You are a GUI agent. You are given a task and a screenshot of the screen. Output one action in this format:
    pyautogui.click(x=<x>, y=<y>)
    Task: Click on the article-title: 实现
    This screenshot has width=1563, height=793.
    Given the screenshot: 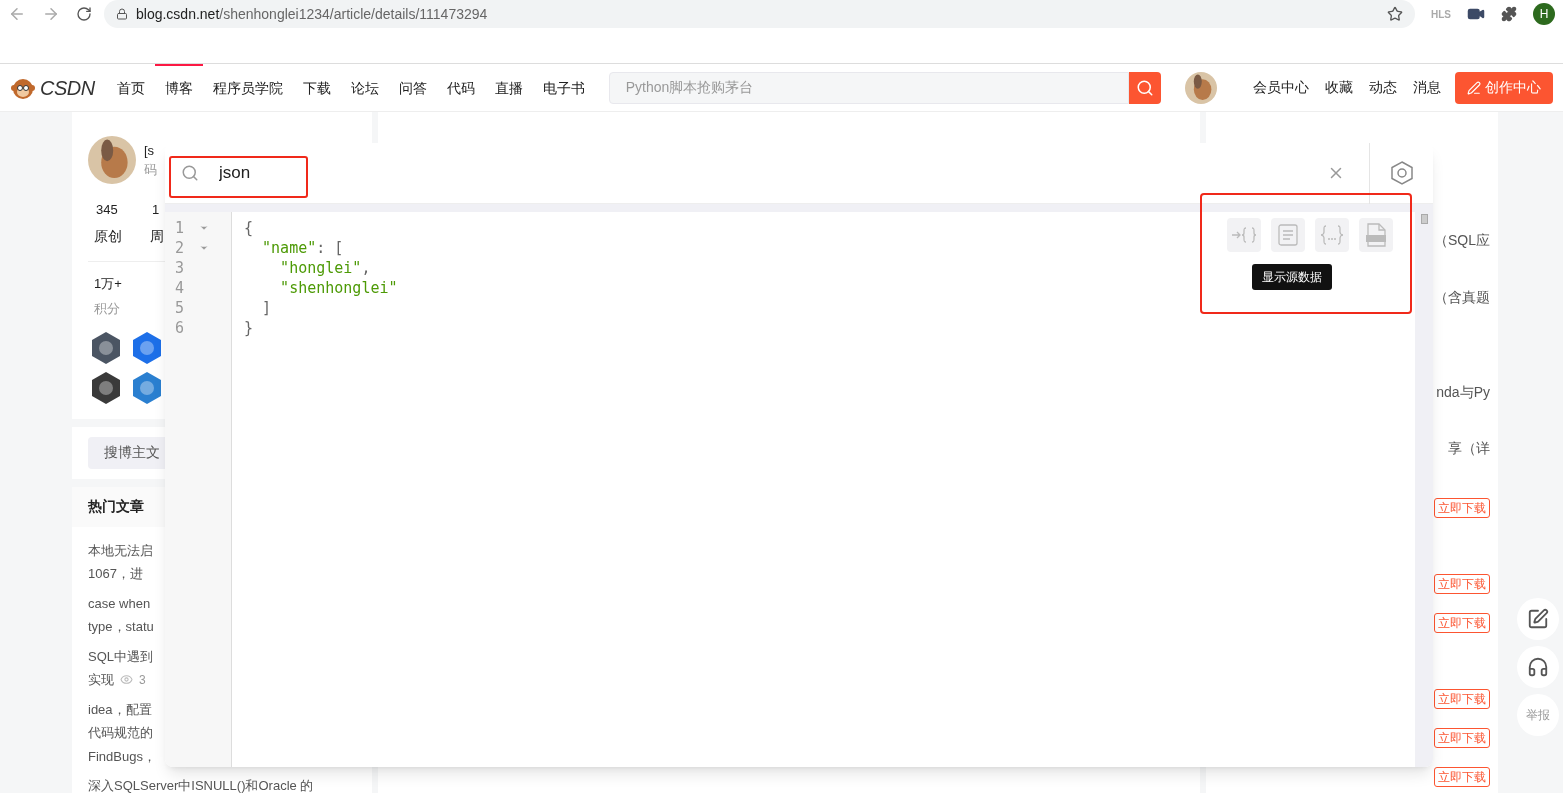 What is the action you would take?
    pyautogui.click(x=101, y=680)
    